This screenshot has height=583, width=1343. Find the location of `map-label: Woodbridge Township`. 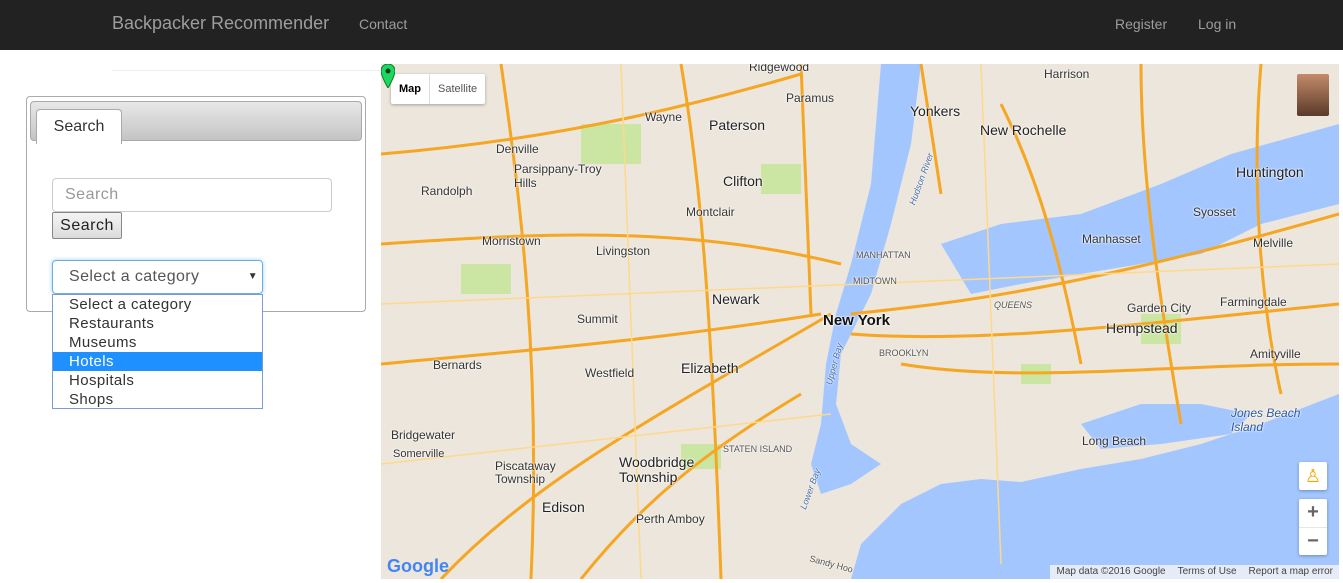

map-label: Woodbridge Township is located at coordinates (657, 469).